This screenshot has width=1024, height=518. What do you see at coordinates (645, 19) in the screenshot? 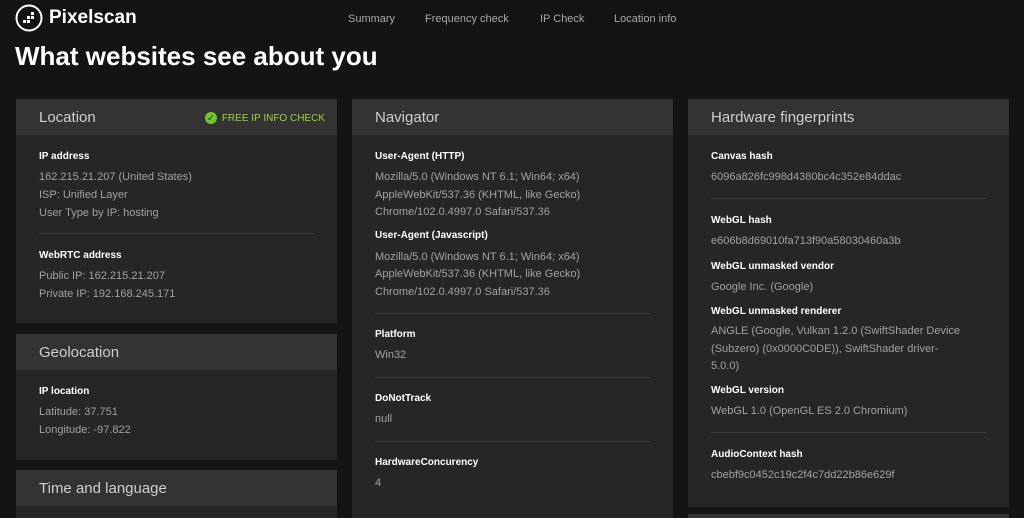
I see `nav-location-info: Location info` at bounding box center [645, 19].